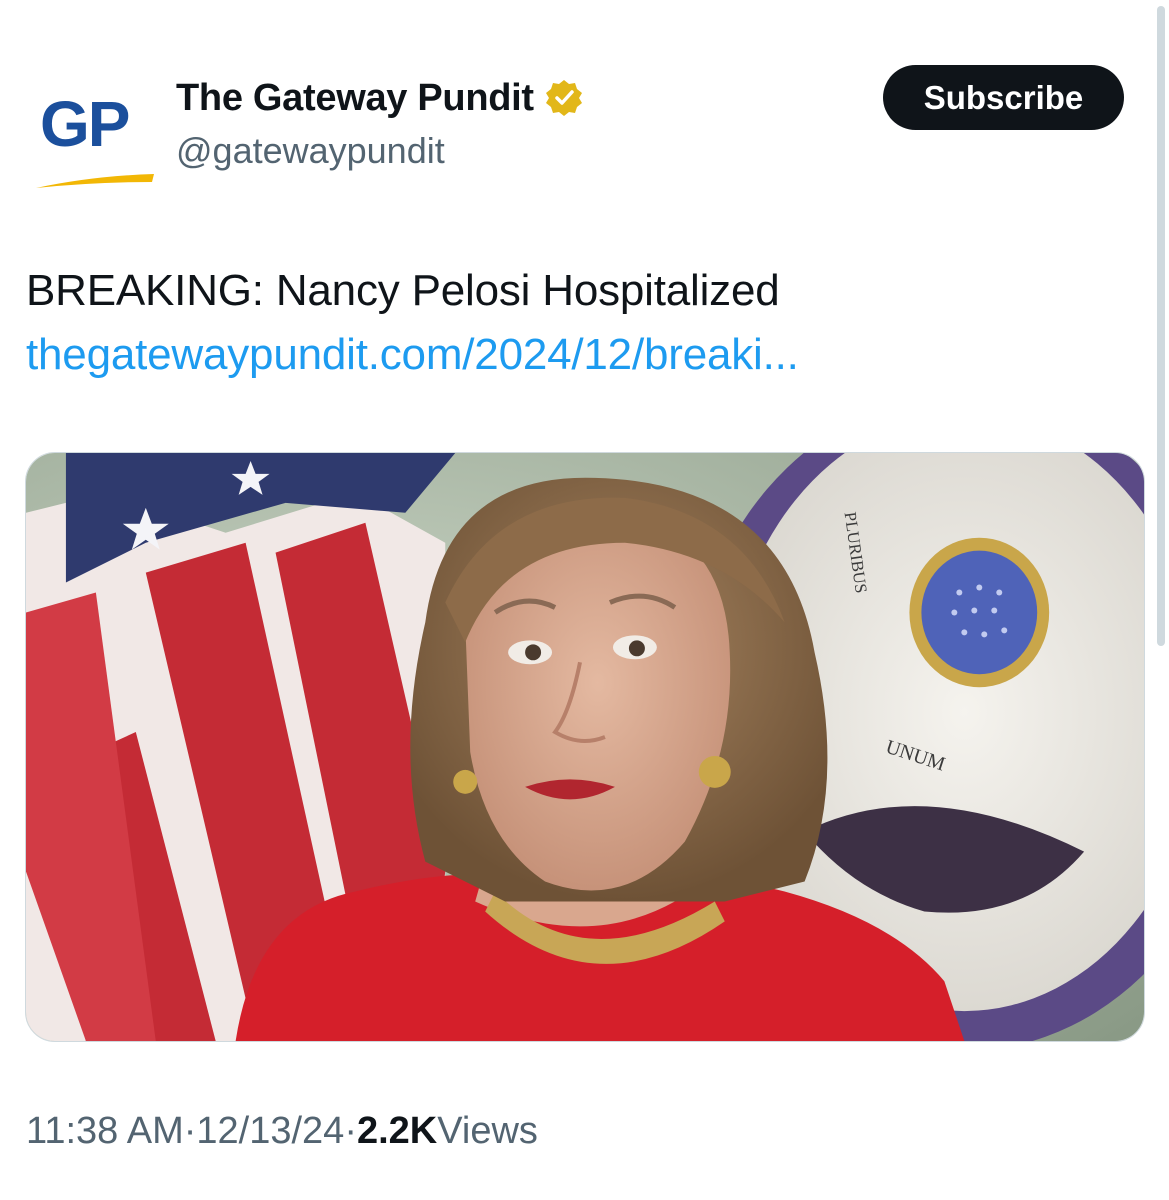 This screenshot has width=1169, height=1200. I want to click on account-avatar: GP, so click(92, 134).